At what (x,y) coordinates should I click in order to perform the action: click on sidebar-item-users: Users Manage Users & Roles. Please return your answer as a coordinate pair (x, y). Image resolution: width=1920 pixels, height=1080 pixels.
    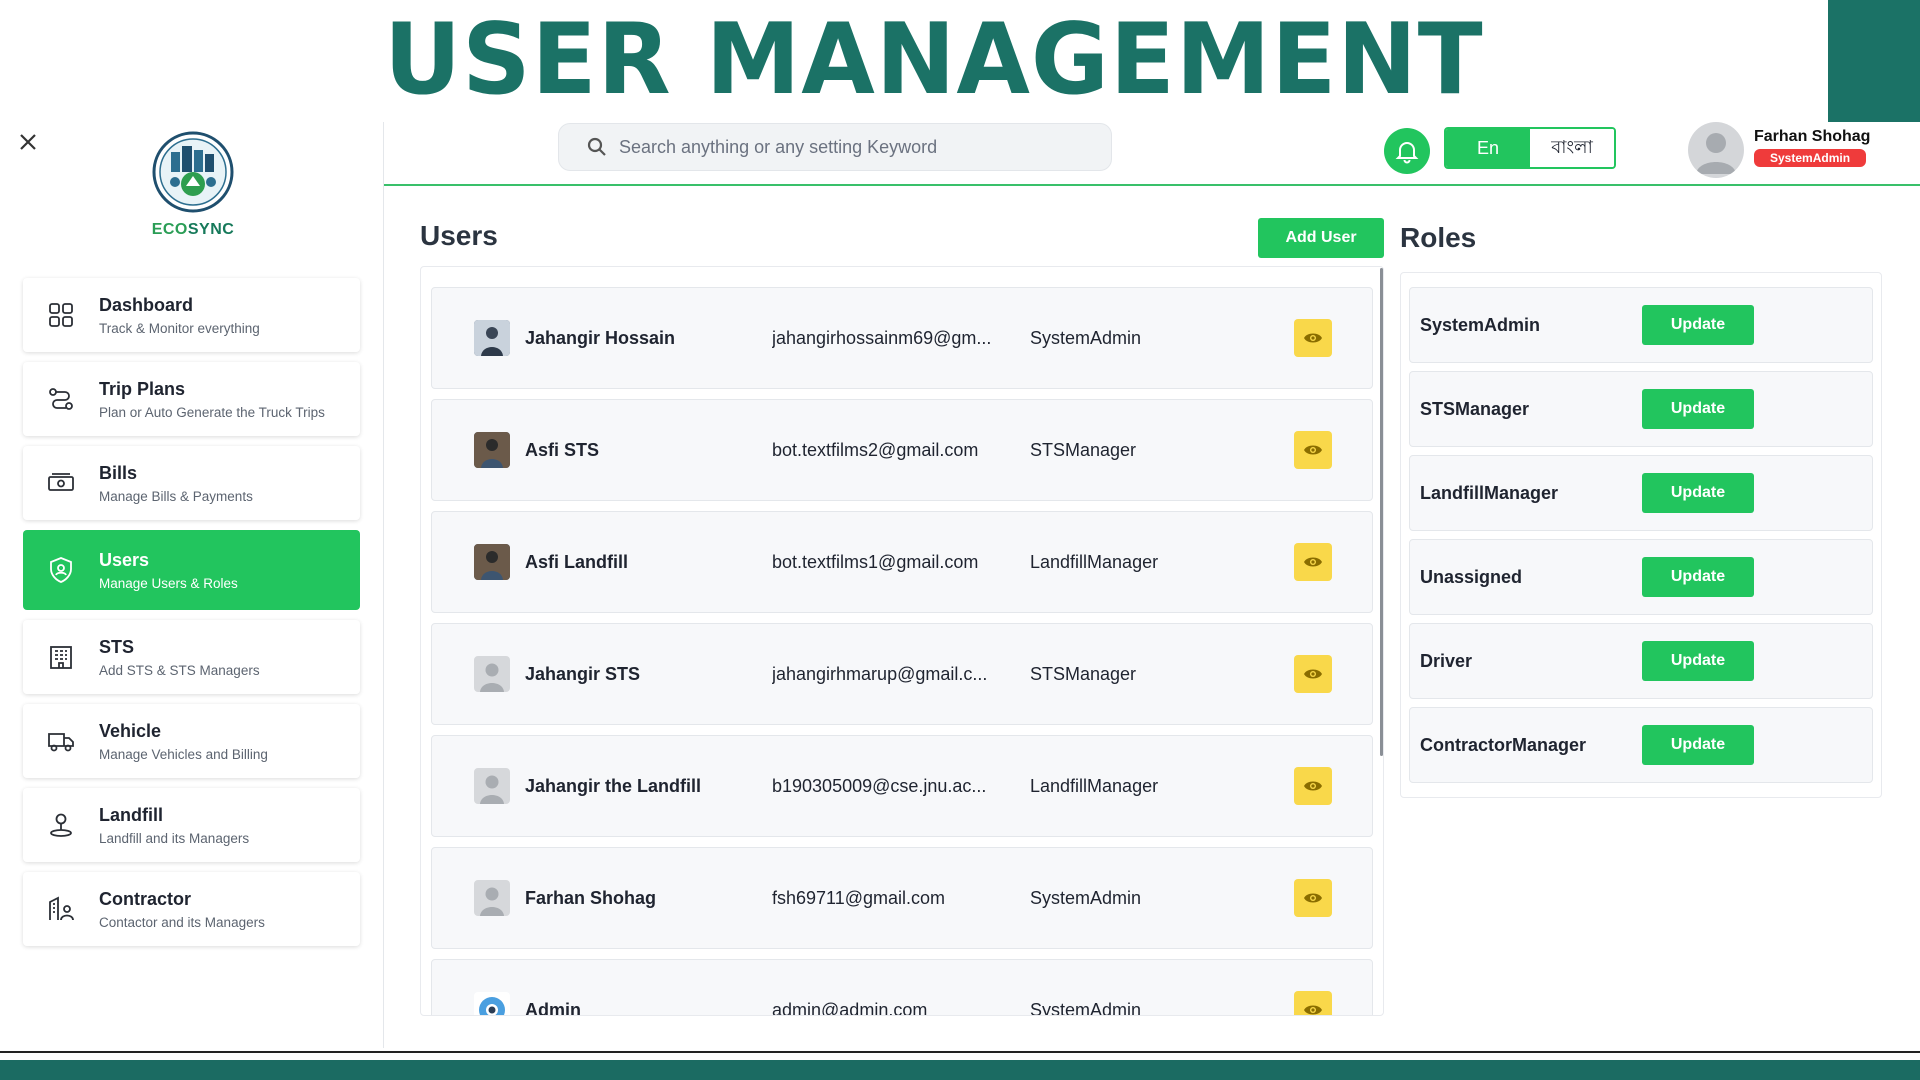
    Looking at the image, I should click on (191, 570).